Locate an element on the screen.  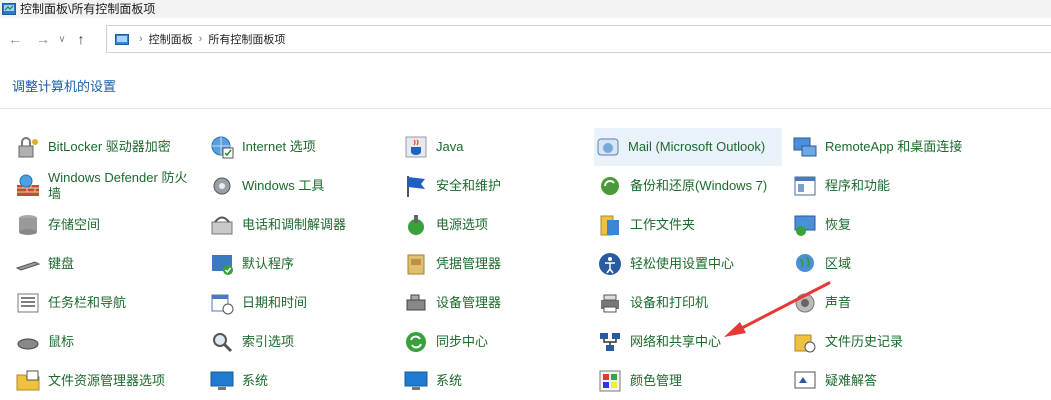
control-panel-item-label: 电源选项 is located at coordinates (462, 224).